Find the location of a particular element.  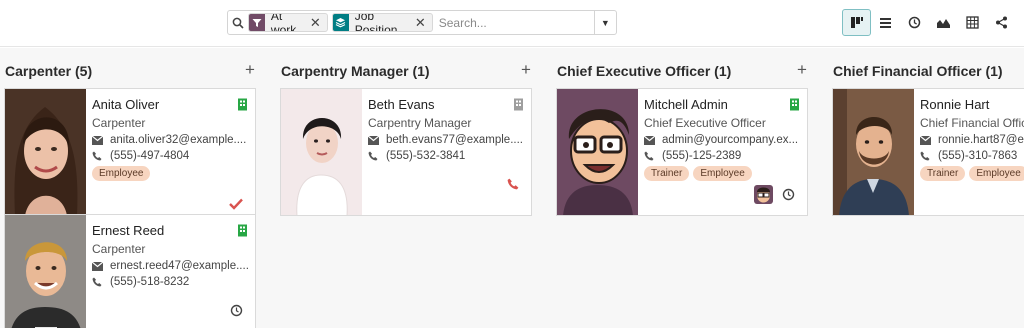

column-header-carpentry-manager: Carpentry Manager (1) is located at coordinates (355, 71).